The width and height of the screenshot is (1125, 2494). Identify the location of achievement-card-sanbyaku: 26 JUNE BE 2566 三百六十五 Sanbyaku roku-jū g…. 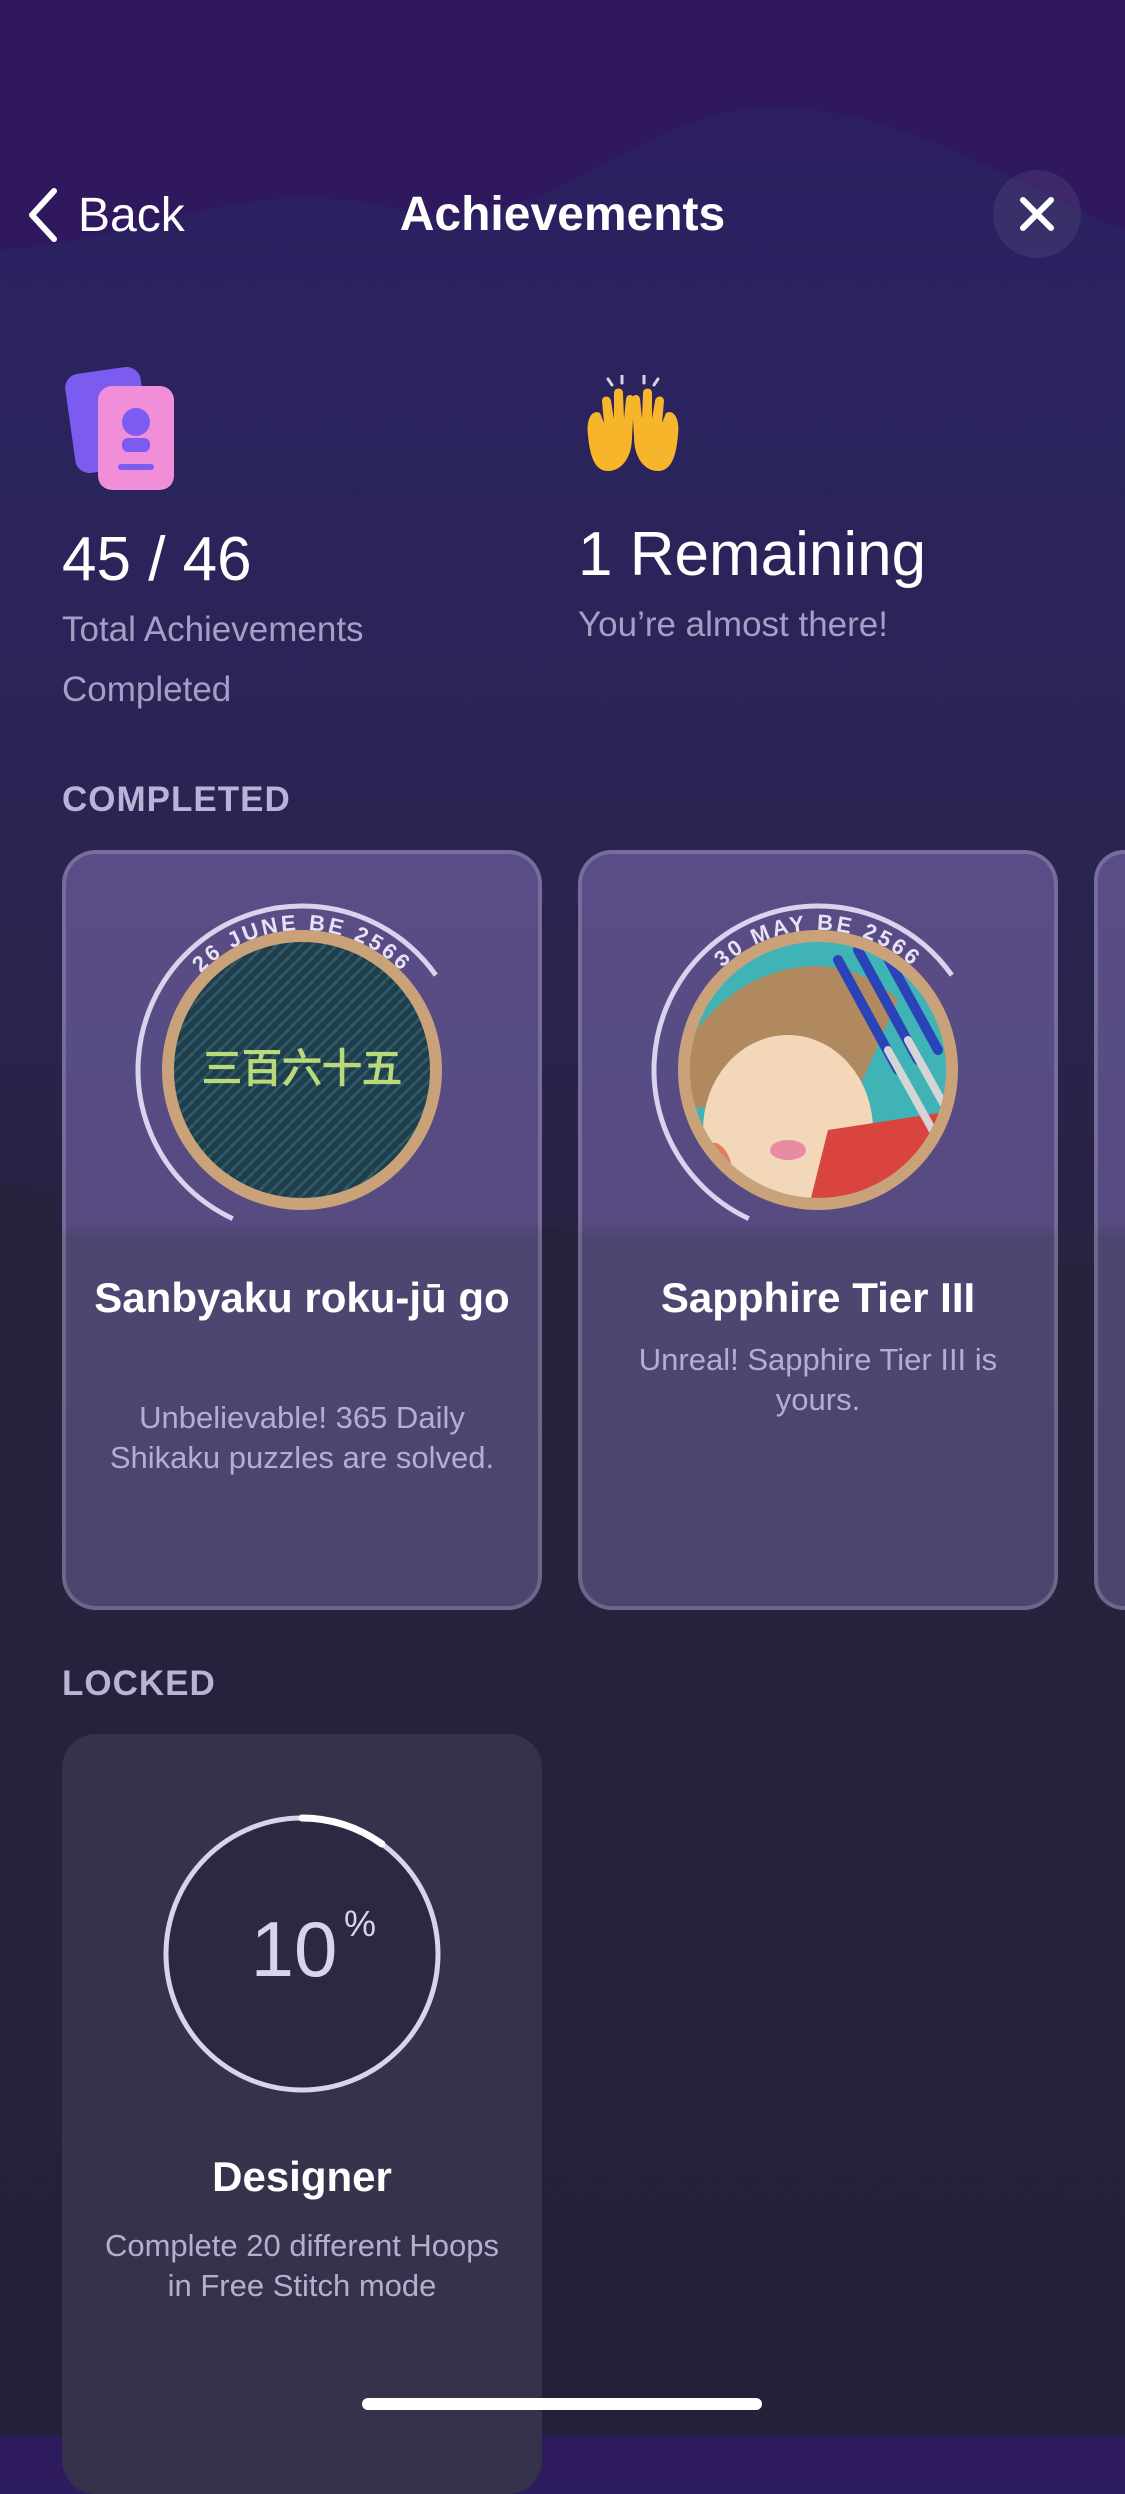
(302, 1230).